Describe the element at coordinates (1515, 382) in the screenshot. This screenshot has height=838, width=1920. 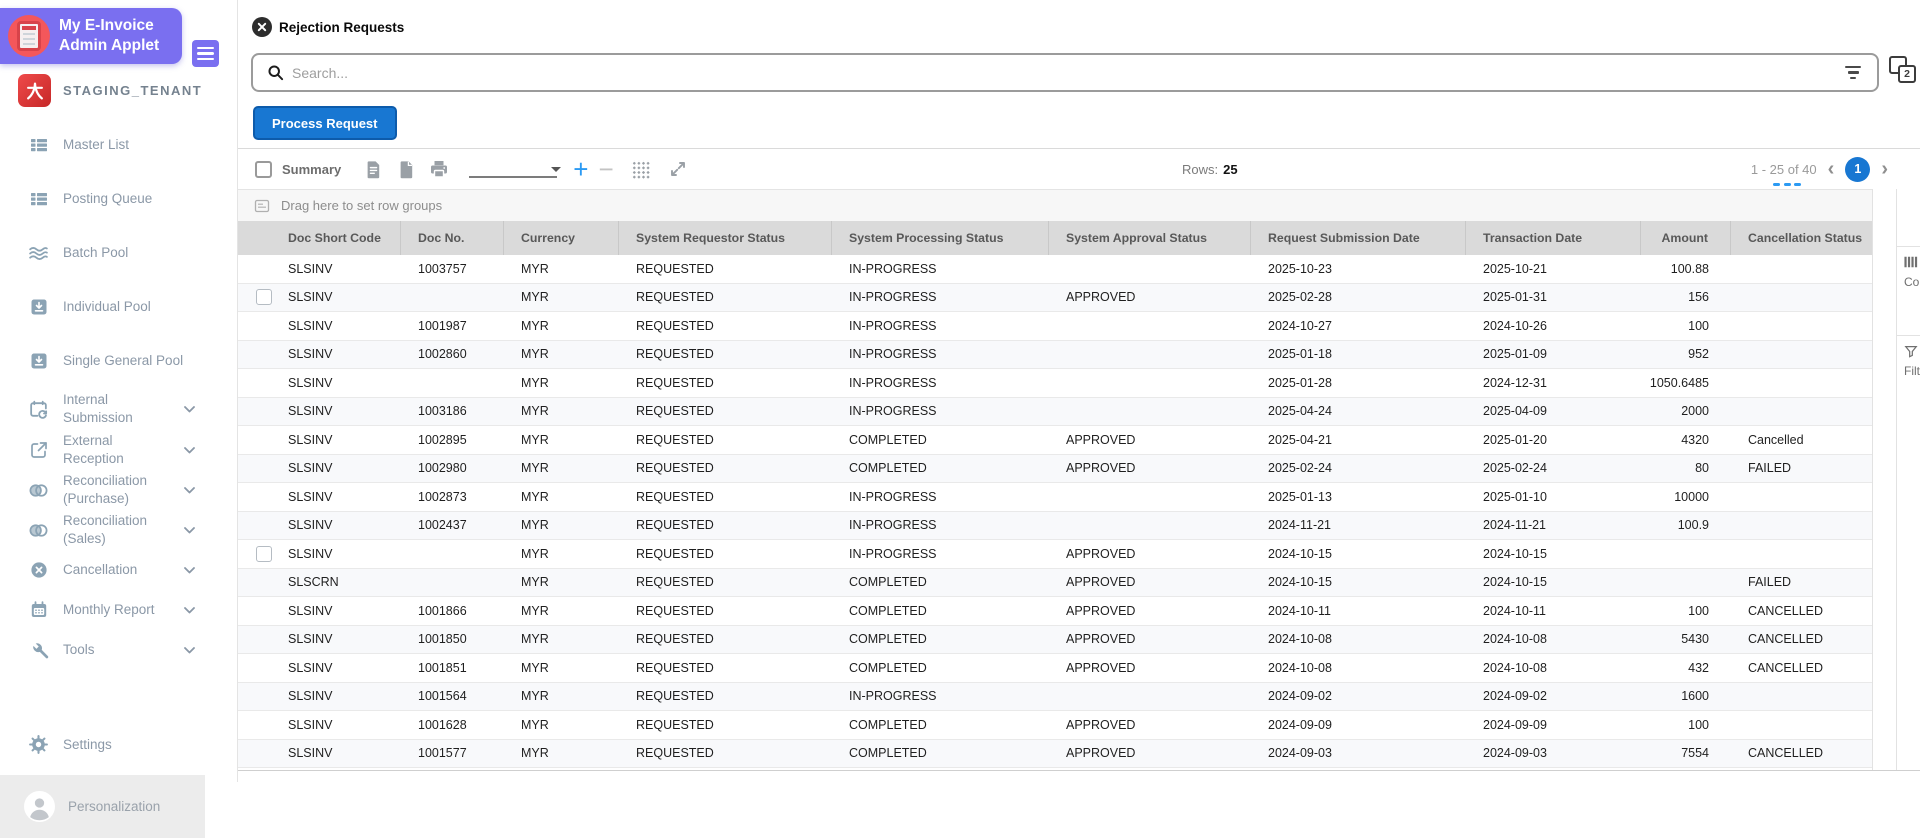
I see `table-cell: 2024-12-31` at that location.